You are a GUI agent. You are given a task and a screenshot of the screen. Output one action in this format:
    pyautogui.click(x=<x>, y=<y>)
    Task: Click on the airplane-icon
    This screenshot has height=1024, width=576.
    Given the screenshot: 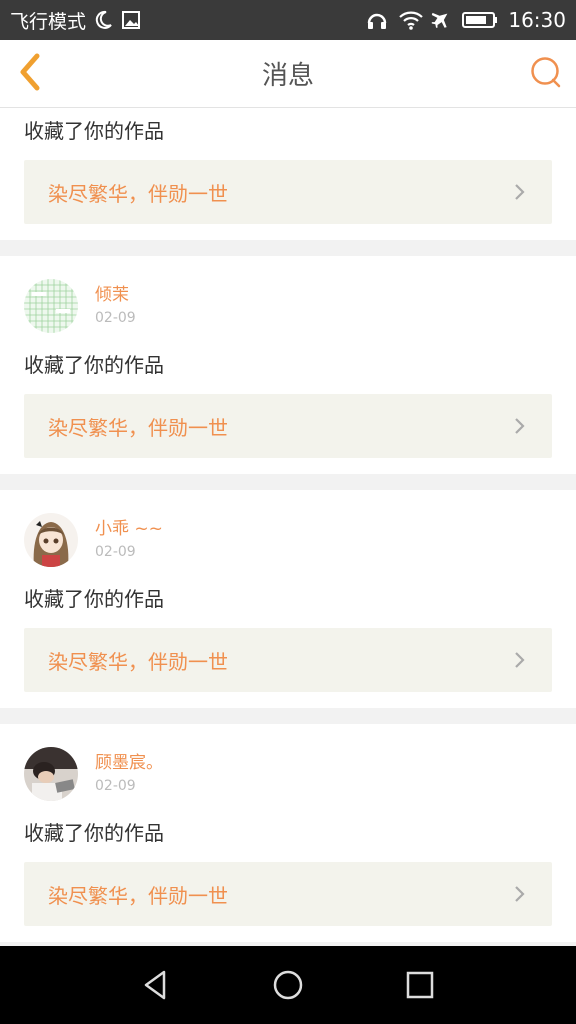 What is the action you would take?
    pyautogui.click(x=441, y=20)
    